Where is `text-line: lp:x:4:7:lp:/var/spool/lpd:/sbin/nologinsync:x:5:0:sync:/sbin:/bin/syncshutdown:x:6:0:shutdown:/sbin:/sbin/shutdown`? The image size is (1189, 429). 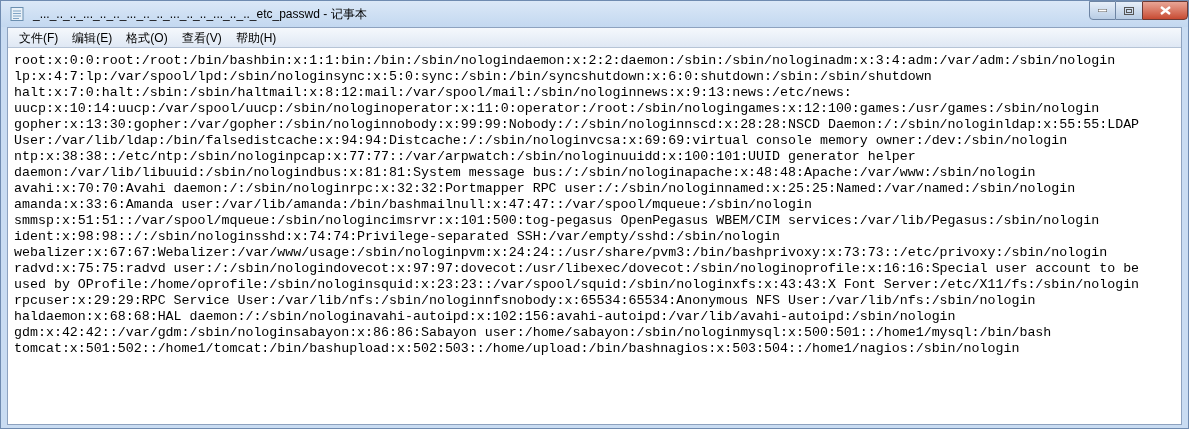 text-line: lp:x:4:7:lp:/var/spool/lpd:/sbin/nologinsync:x:5:0:sync:/sbin:/bin/syncshutdown:x:6:0:shutdown:/sbin:/sbin/shutdown is located at coordinates (473, 77).